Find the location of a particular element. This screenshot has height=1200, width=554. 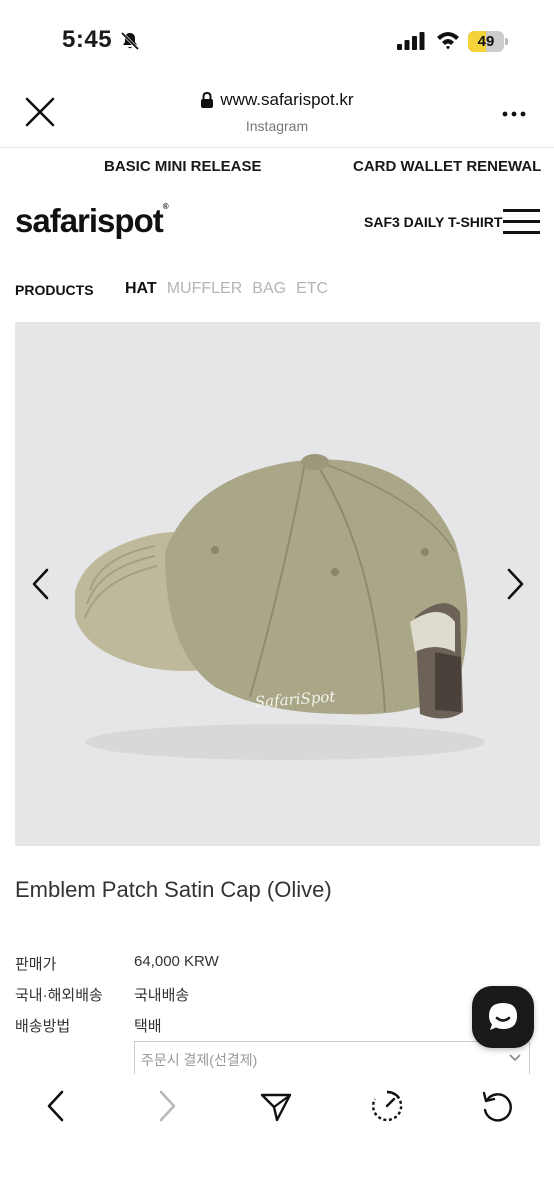

battery-icon: 49 is located at coordinates (488, 41).